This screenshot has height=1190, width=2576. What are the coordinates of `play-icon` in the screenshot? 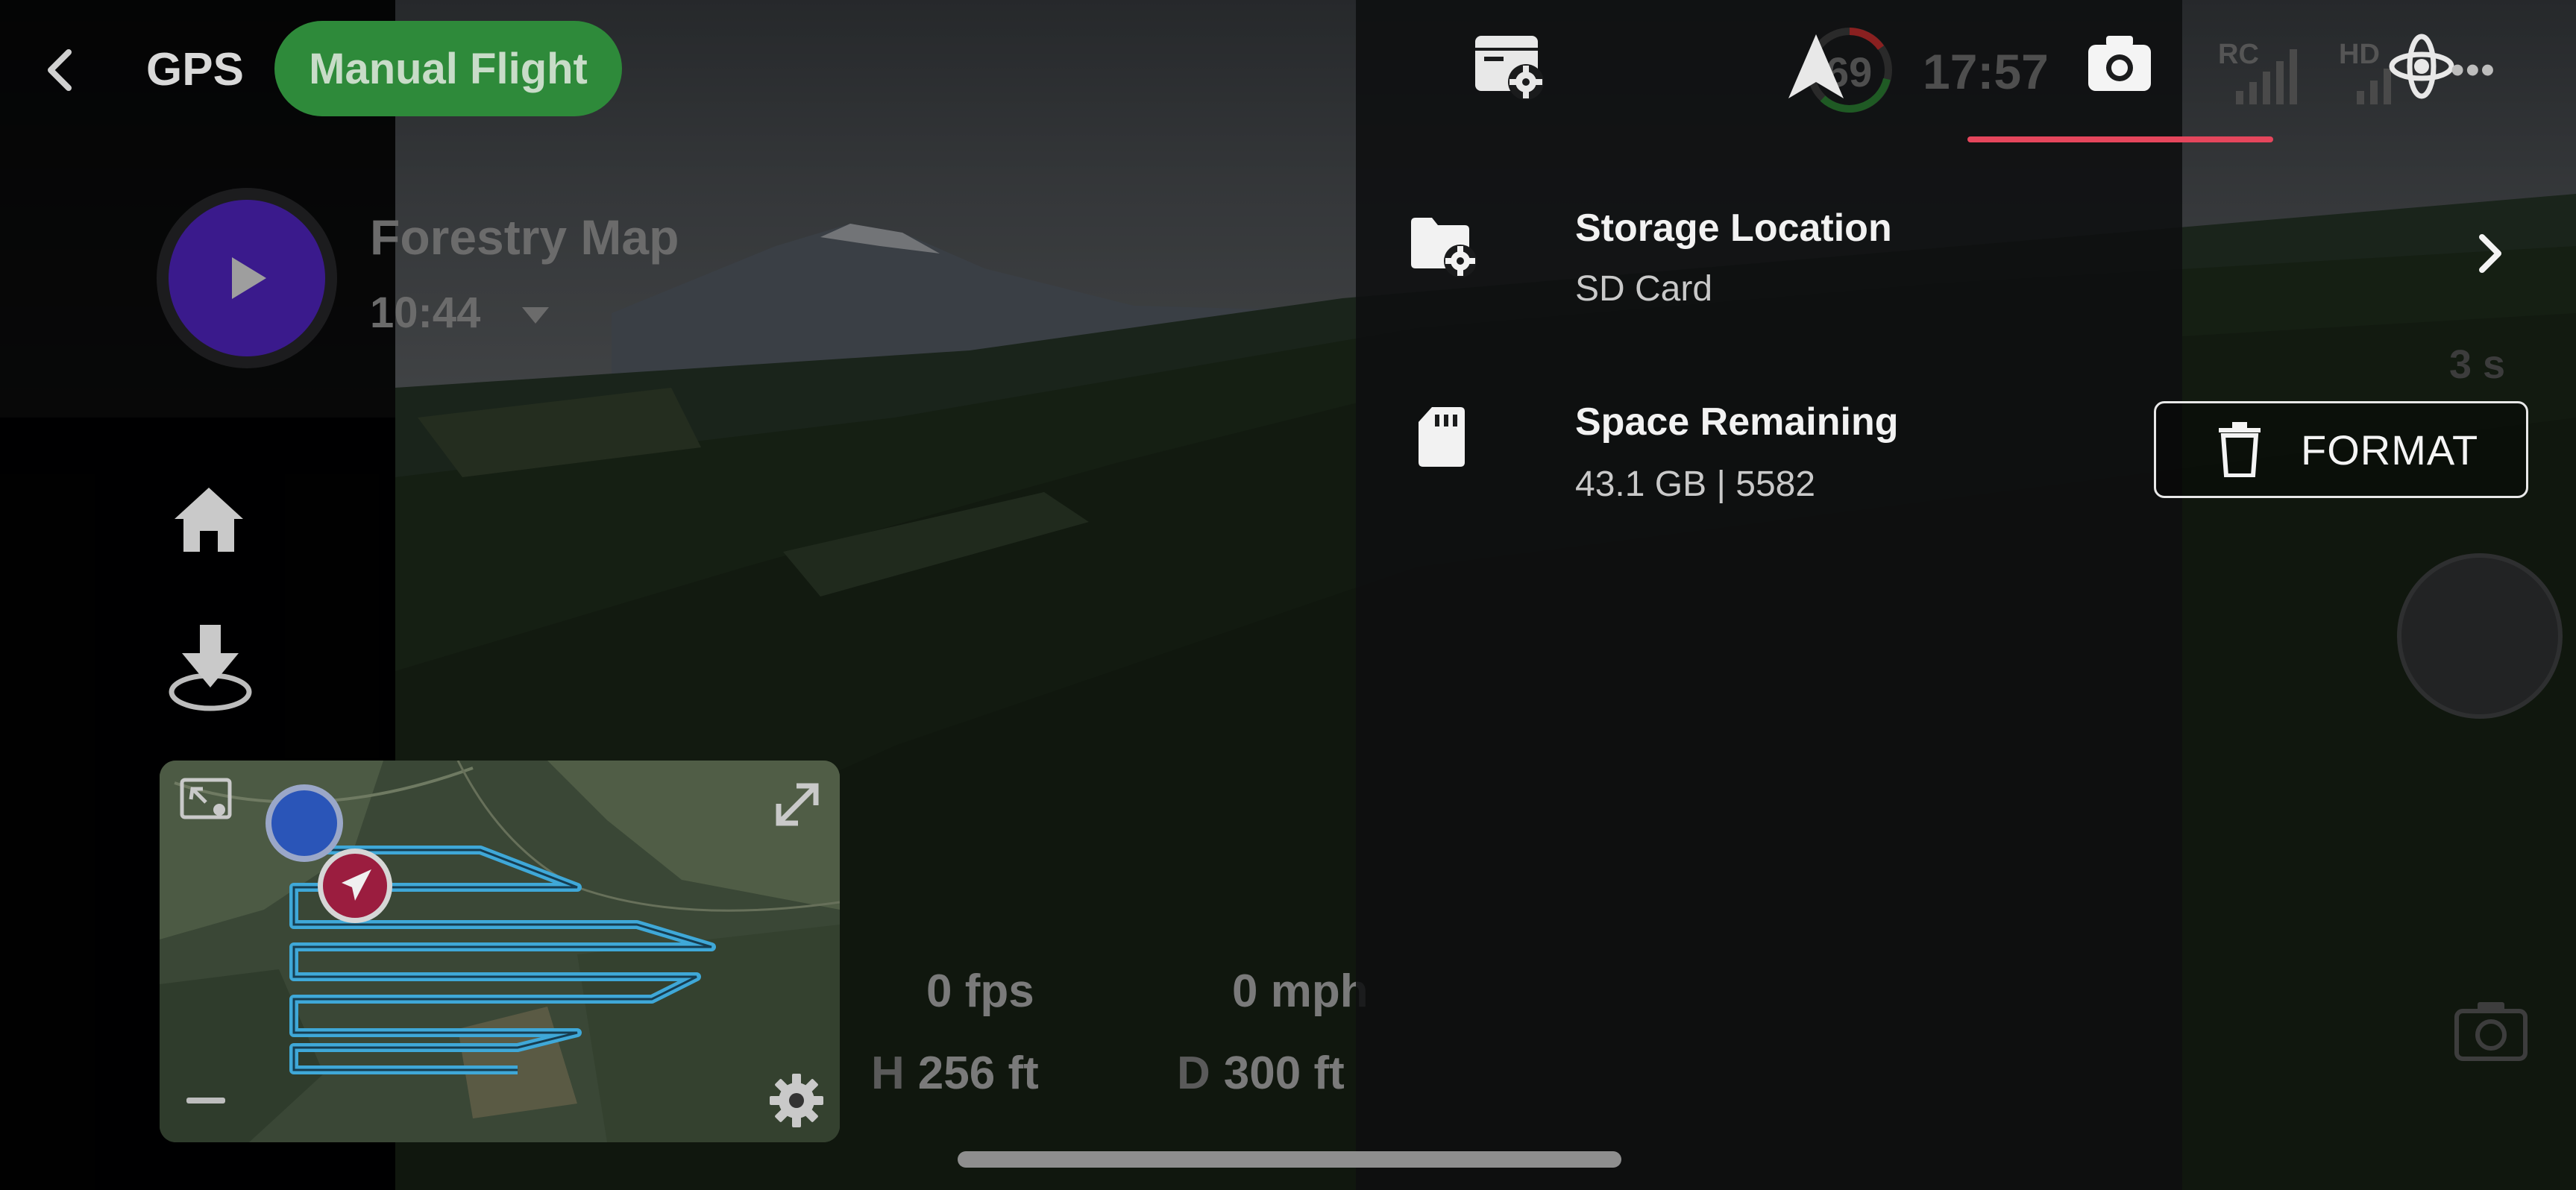 It's located at (249, 278).